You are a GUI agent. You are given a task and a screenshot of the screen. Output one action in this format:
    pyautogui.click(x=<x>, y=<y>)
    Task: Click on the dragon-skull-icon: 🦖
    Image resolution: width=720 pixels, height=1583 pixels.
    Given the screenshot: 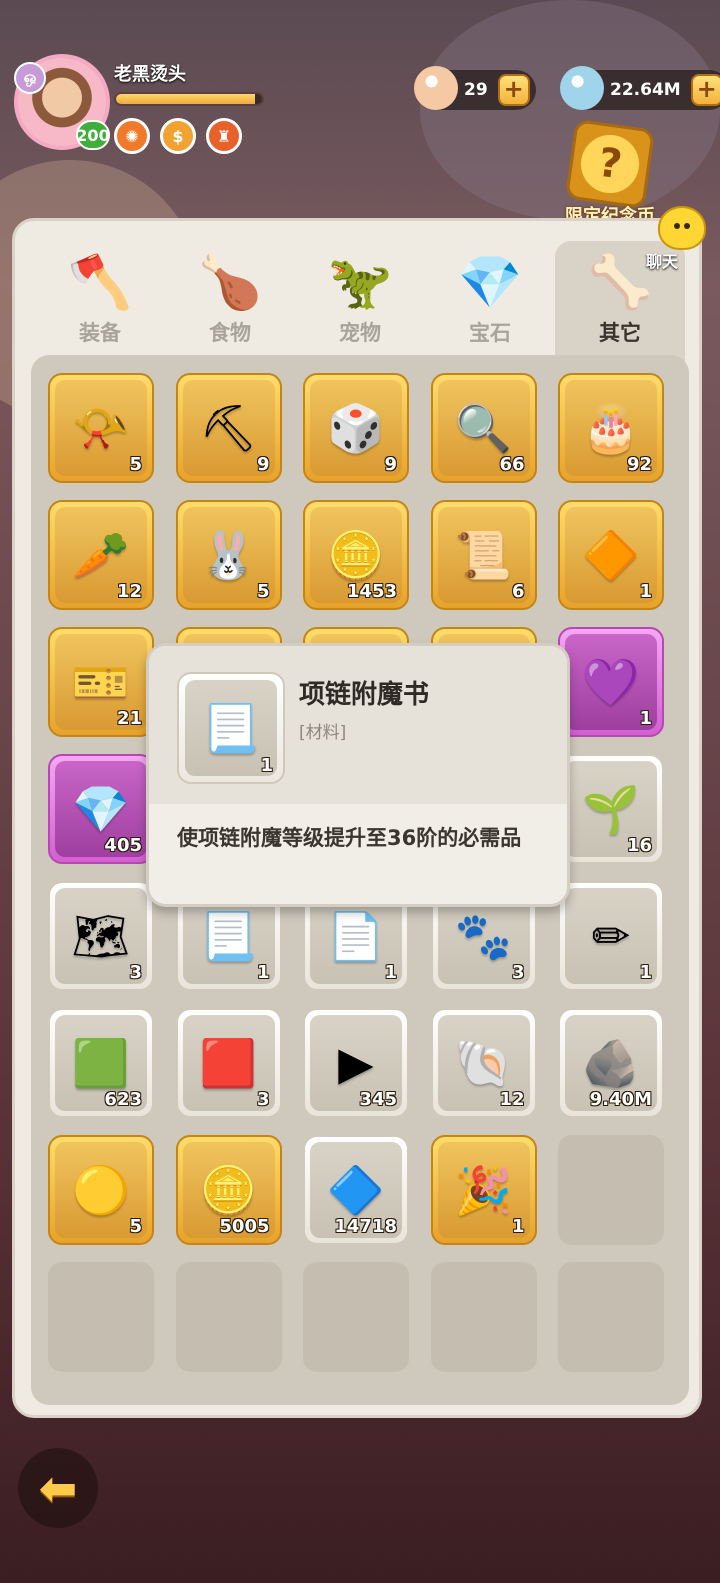 What is the action you would take?
    pyautogui.click(x=360, y=283)
    